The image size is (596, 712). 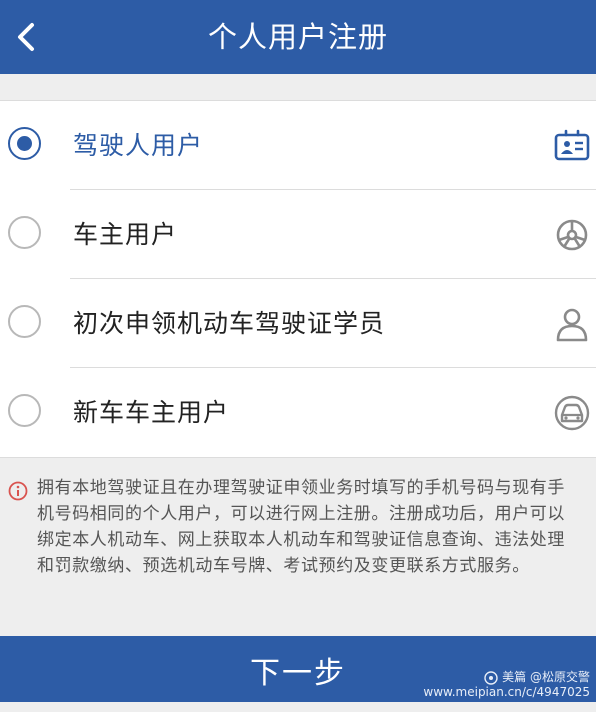 I want to click on driver-license-icon, so click(x=572, y=145).